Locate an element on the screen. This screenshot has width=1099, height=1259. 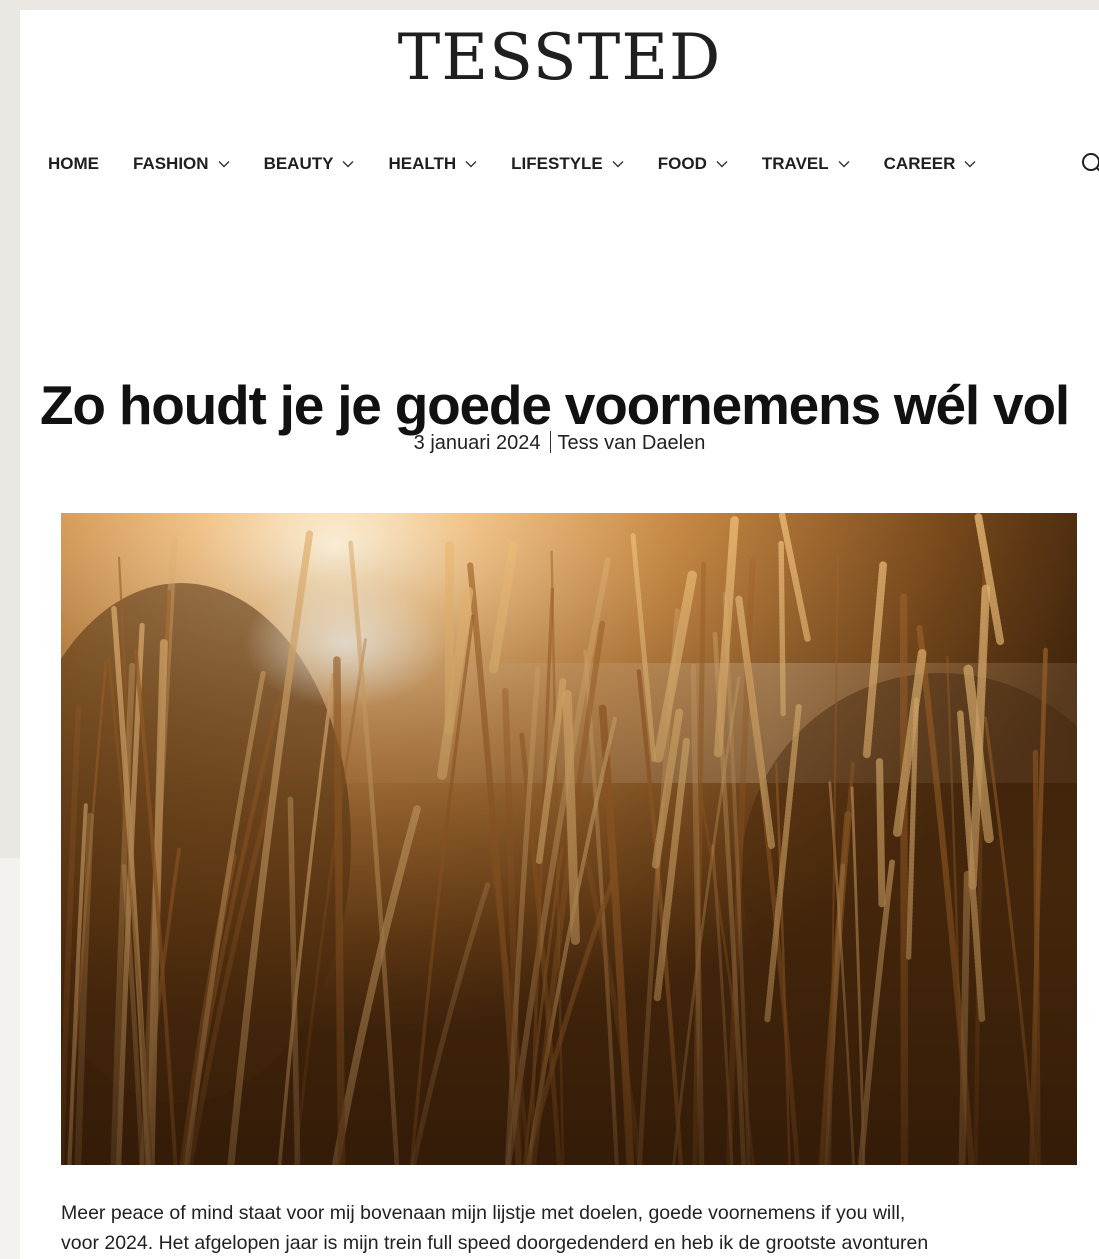
nav-item-label: HOME is located at coordinates (73, 163).